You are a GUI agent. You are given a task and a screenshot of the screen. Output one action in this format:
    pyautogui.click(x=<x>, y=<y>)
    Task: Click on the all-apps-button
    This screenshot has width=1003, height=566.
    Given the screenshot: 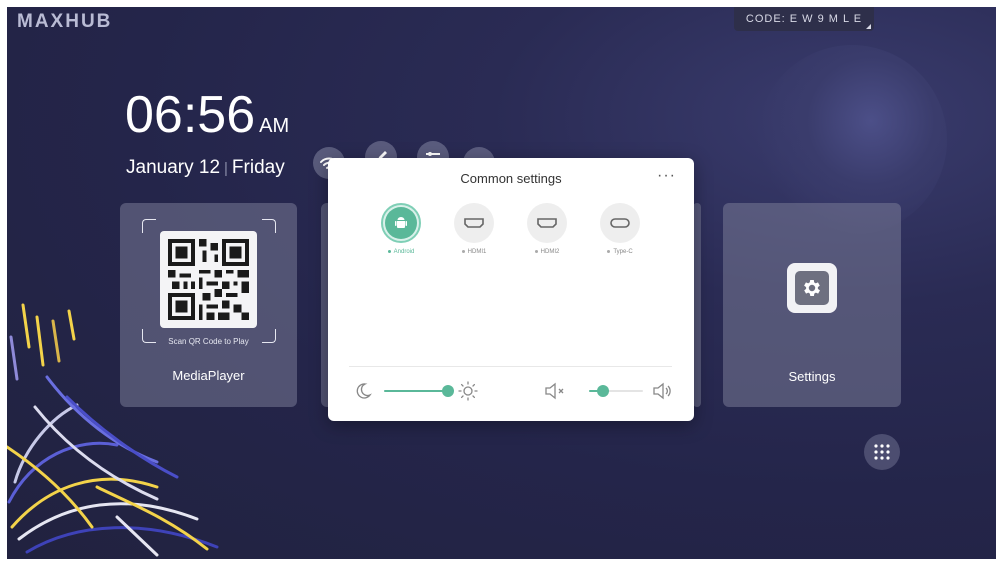 What is the action you would take?
    pyautogui.click(x=882, y=452)
    